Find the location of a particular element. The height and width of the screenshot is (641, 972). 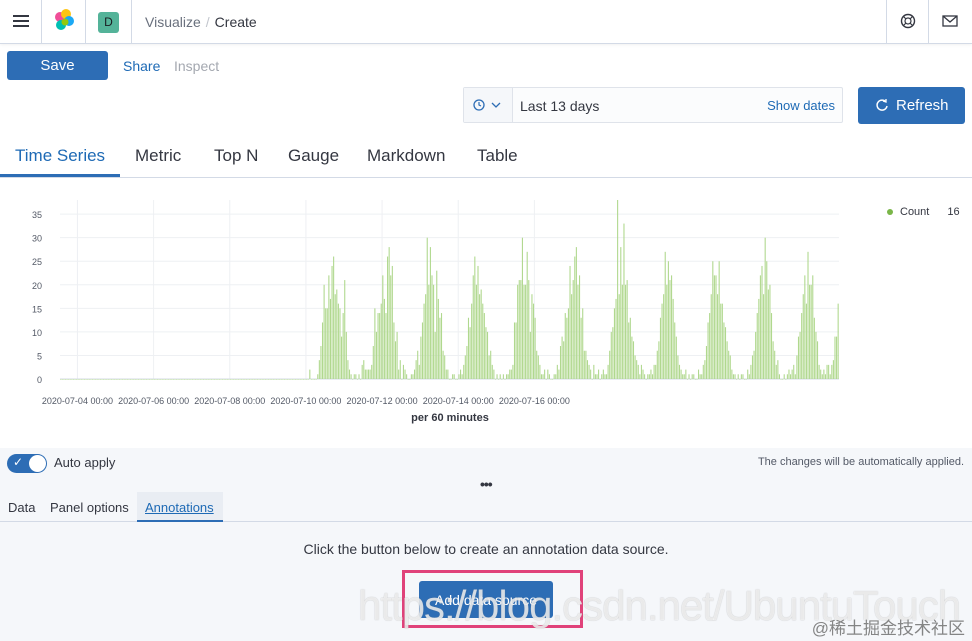

date-range-text: Last 13 days is located at coordinates (559, 106).